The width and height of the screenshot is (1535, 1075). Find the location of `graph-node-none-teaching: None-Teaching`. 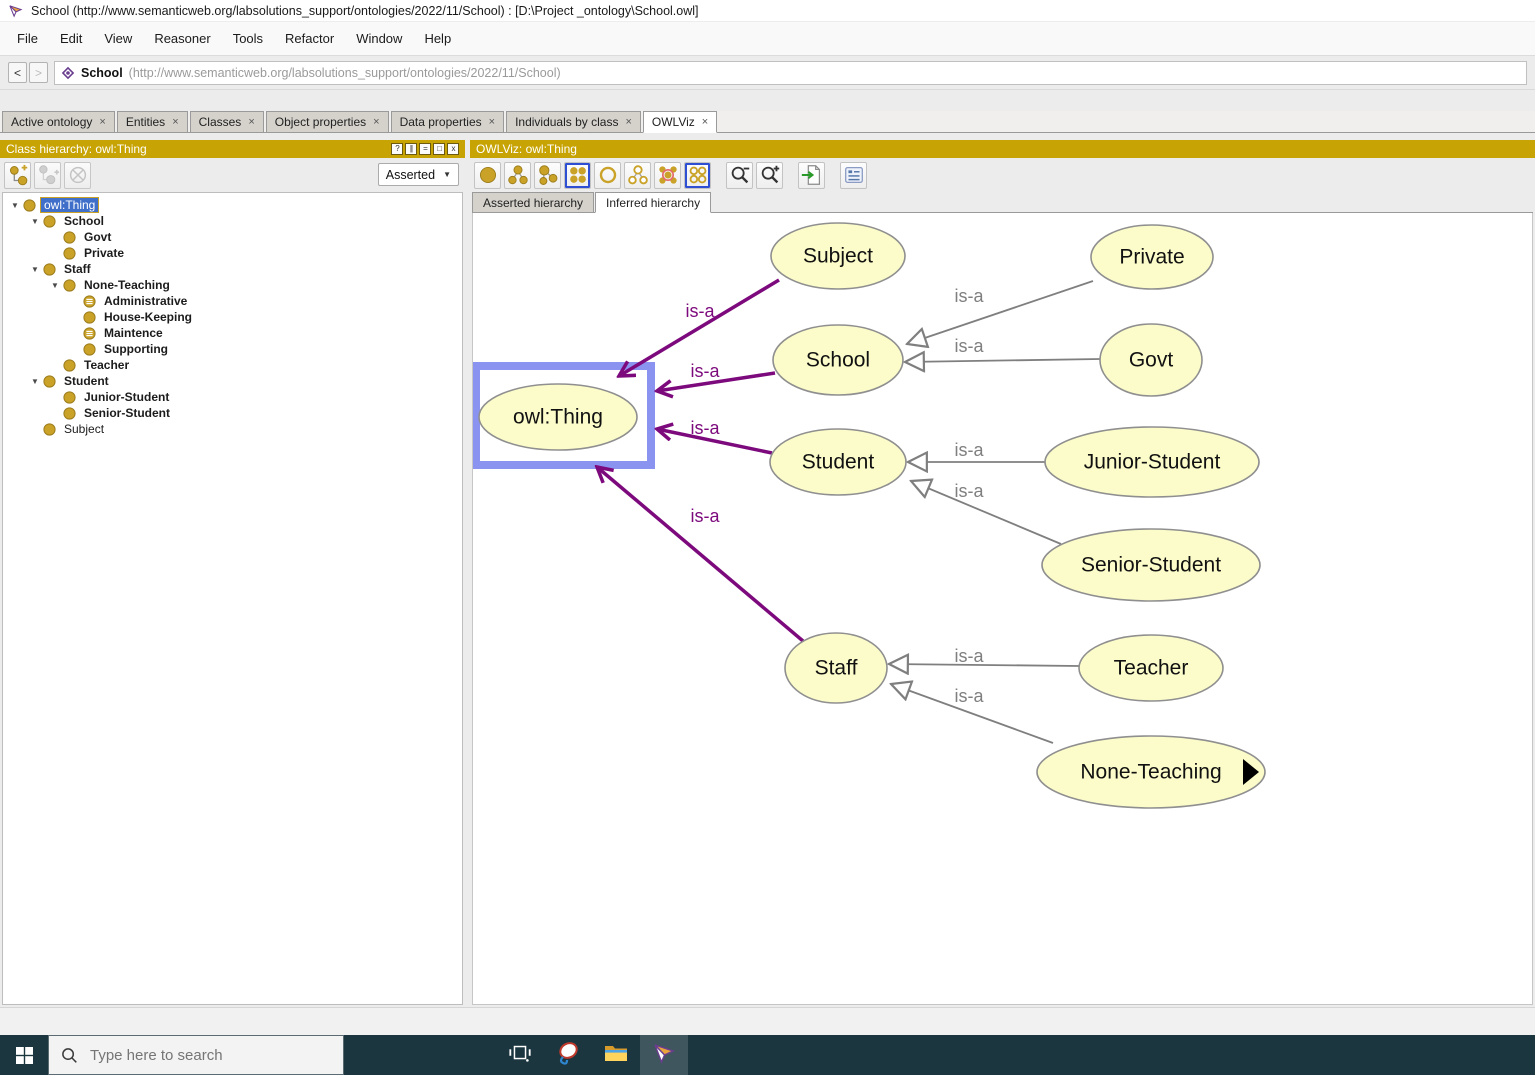

graph-node-none-teaching: None-Teaching is located at coordinates (1151, 772).